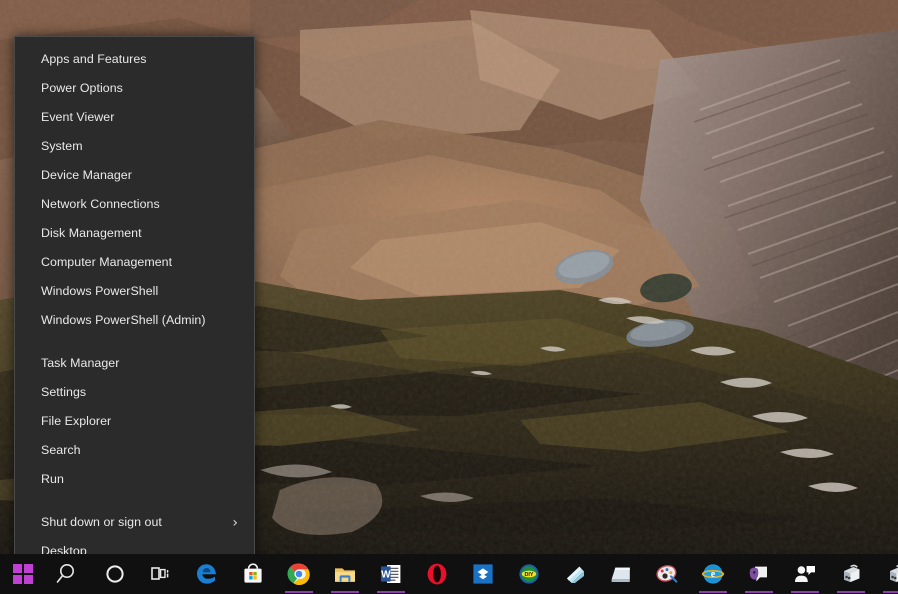  I want to click on menu-item-windows-powershell-admin: Windows PowerShell (Admin), so click(134, 320).